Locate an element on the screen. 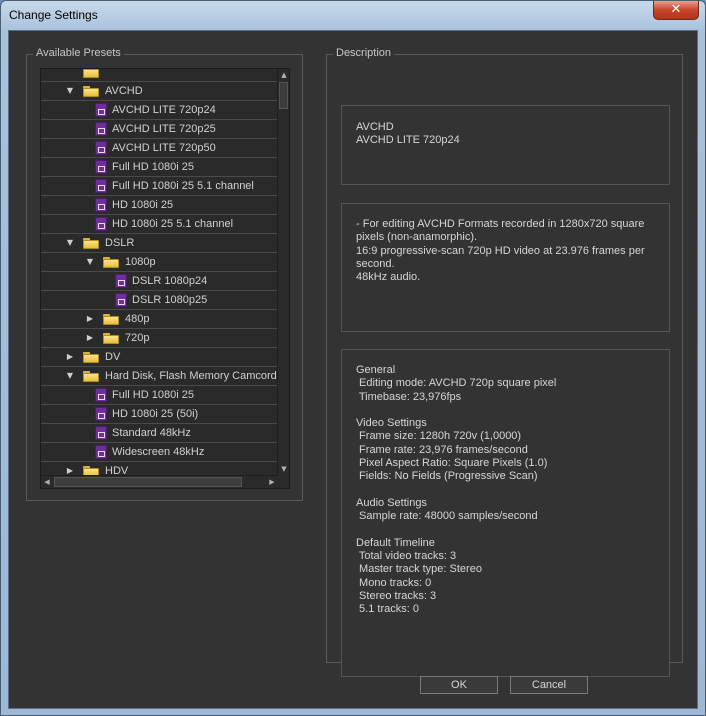  tree-item-label: DSLR is located at coordinates (120, 243).